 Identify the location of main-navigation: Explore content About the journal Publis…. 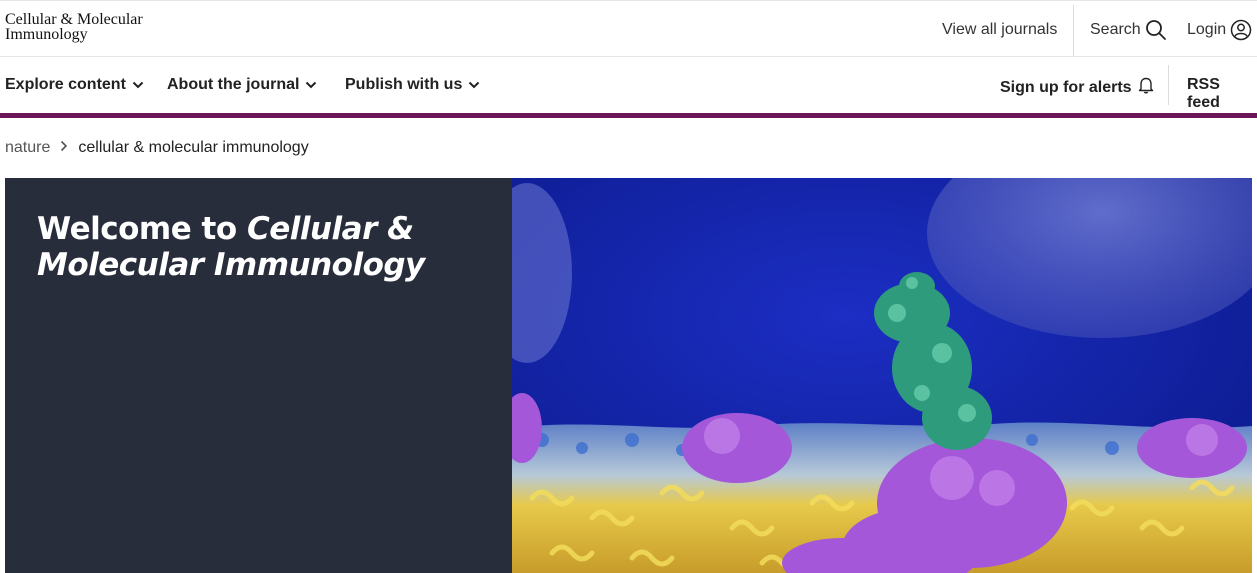
(628, 87).